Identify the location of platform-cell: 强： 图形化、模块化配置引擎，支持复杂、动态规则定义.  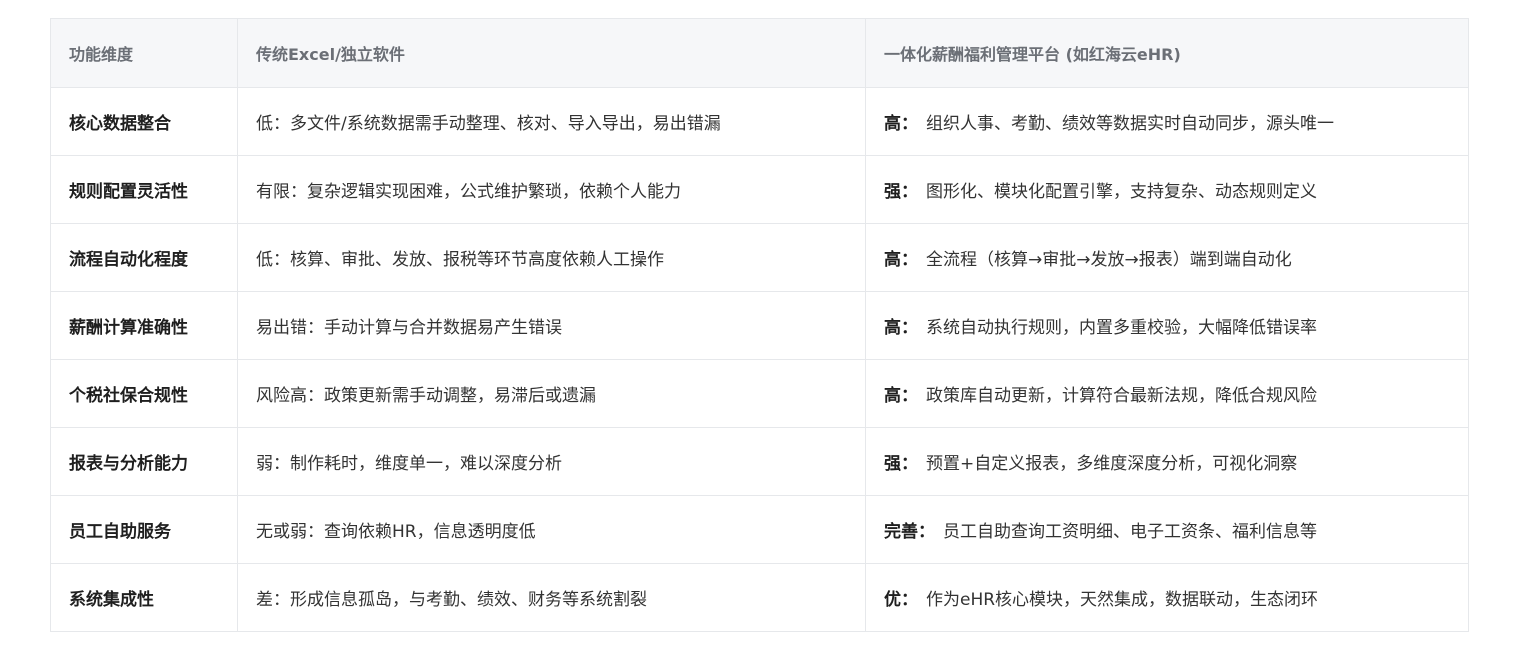
(1167, 189).